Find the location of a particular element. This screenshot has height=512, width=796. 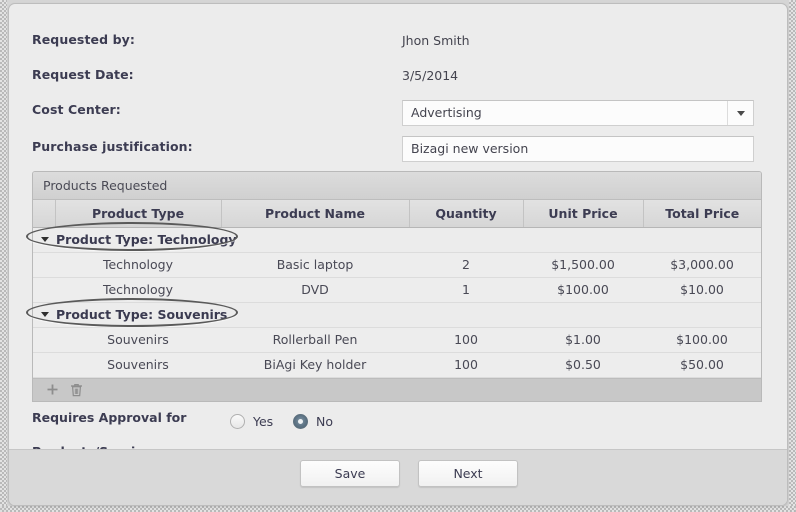

cell-unit-price: $0.50 is located at coordinates (583, 365).